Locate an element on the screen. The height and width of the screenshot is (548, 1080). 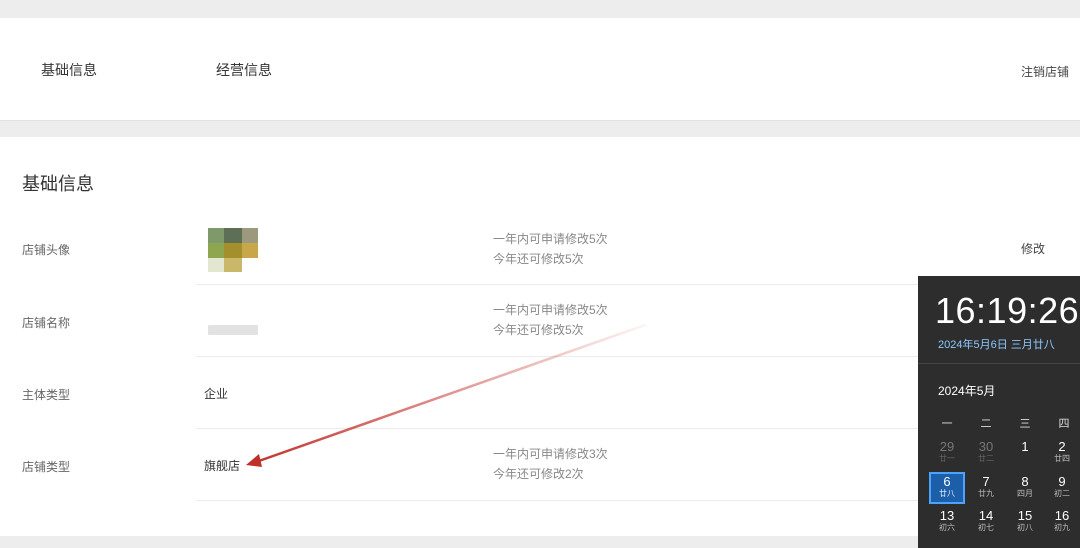
calendar-day: 14 初七 is located at coordinates (986, 522).